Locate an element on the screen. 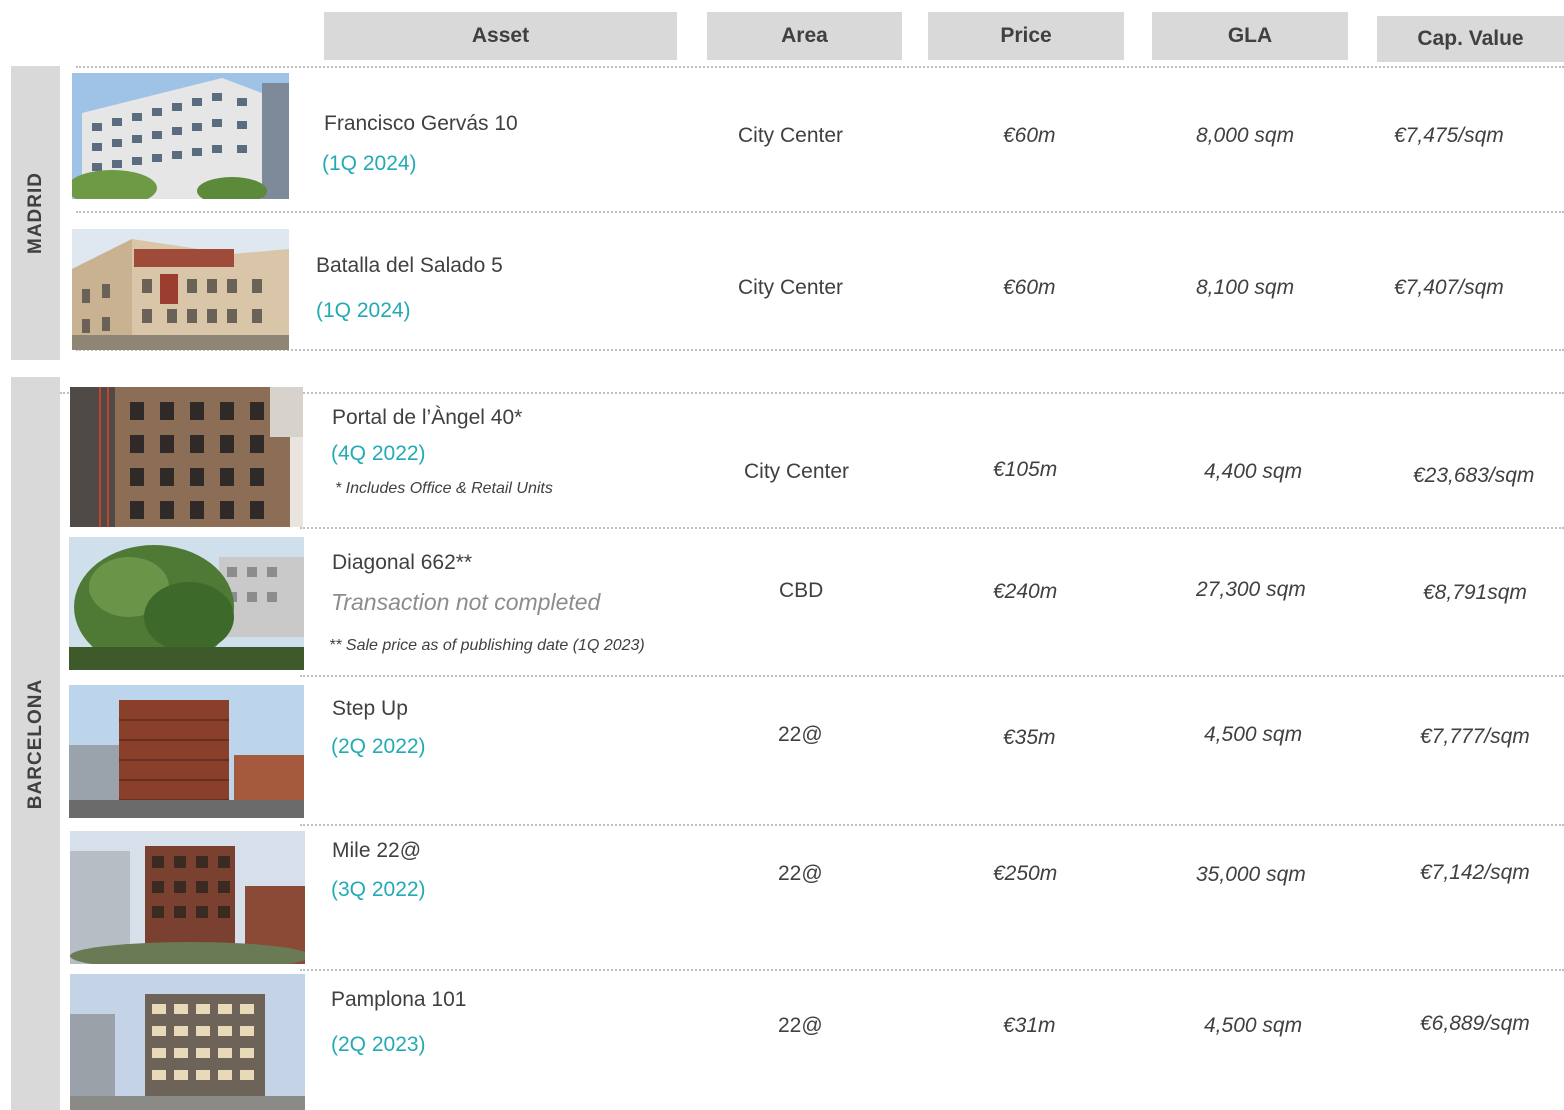 This screenshot has width=1564, height=1110. cap-value: €6,889/sqm is located at coordinates (1475, 1023).